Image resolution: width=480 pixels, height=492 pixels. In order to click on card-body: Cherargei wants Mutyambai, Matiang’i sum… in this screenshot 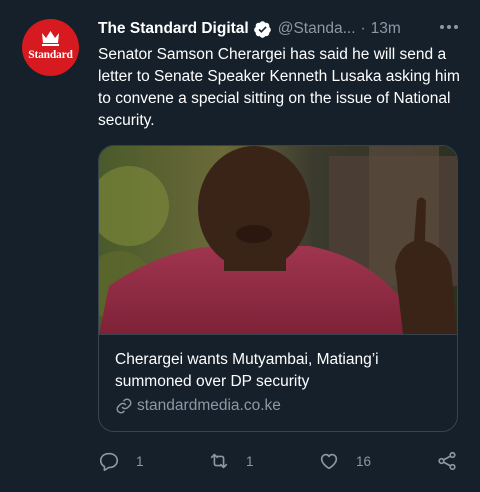, I will do `click(278, 382)`.